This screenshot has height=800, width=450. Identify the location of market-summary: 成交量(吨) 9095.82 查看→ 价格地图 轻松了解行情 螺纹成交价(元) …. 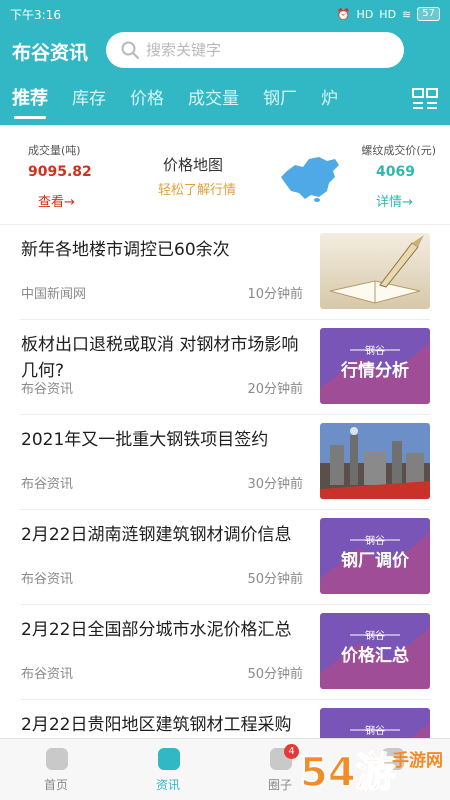
(225, 175).